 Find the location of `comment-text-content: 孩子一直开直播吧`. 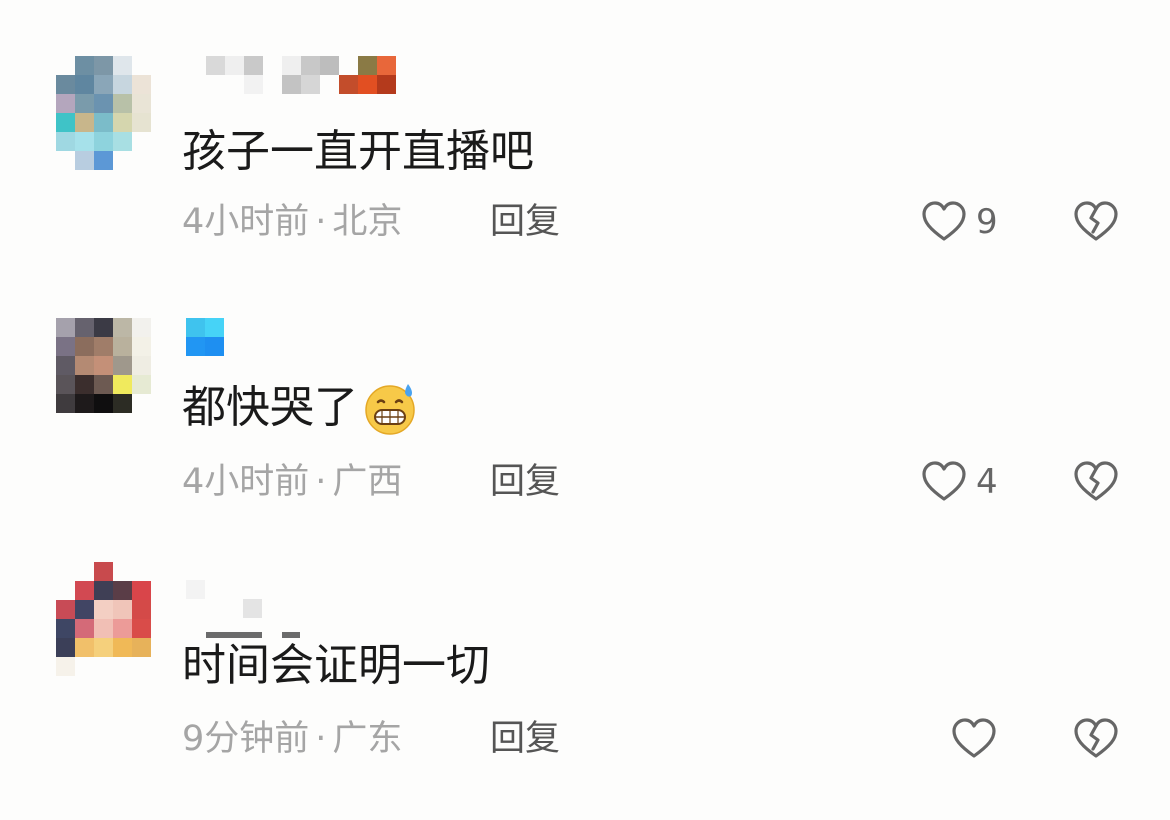

comment-text-content: 孩子一直开直播吧 is located at coordinates (358, 151).